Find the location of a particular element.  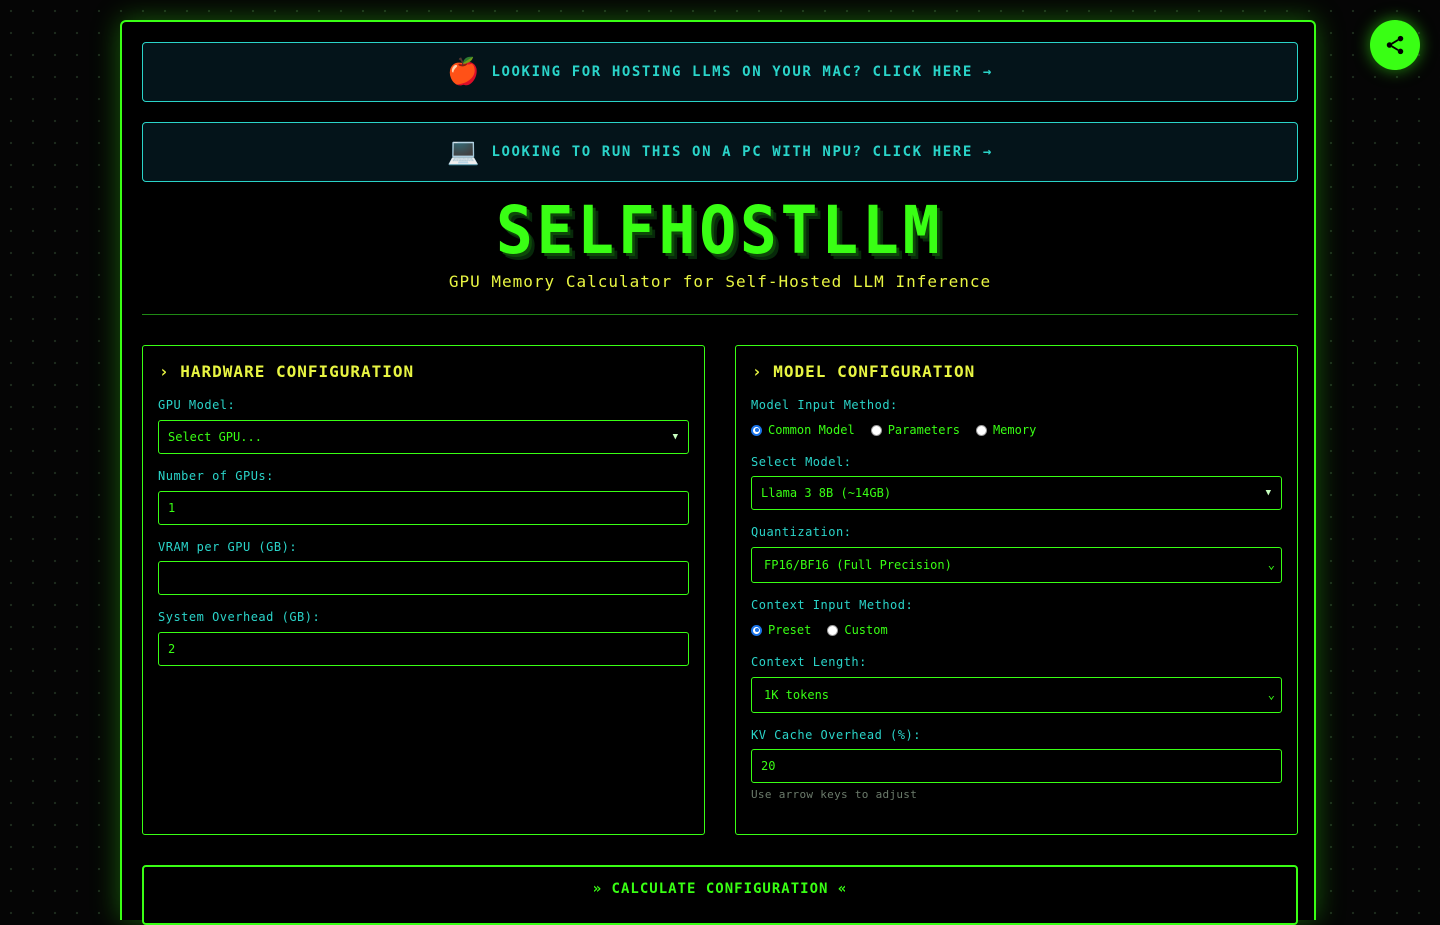

num-gpus-input: 1 is located at coordinates (423, 508).